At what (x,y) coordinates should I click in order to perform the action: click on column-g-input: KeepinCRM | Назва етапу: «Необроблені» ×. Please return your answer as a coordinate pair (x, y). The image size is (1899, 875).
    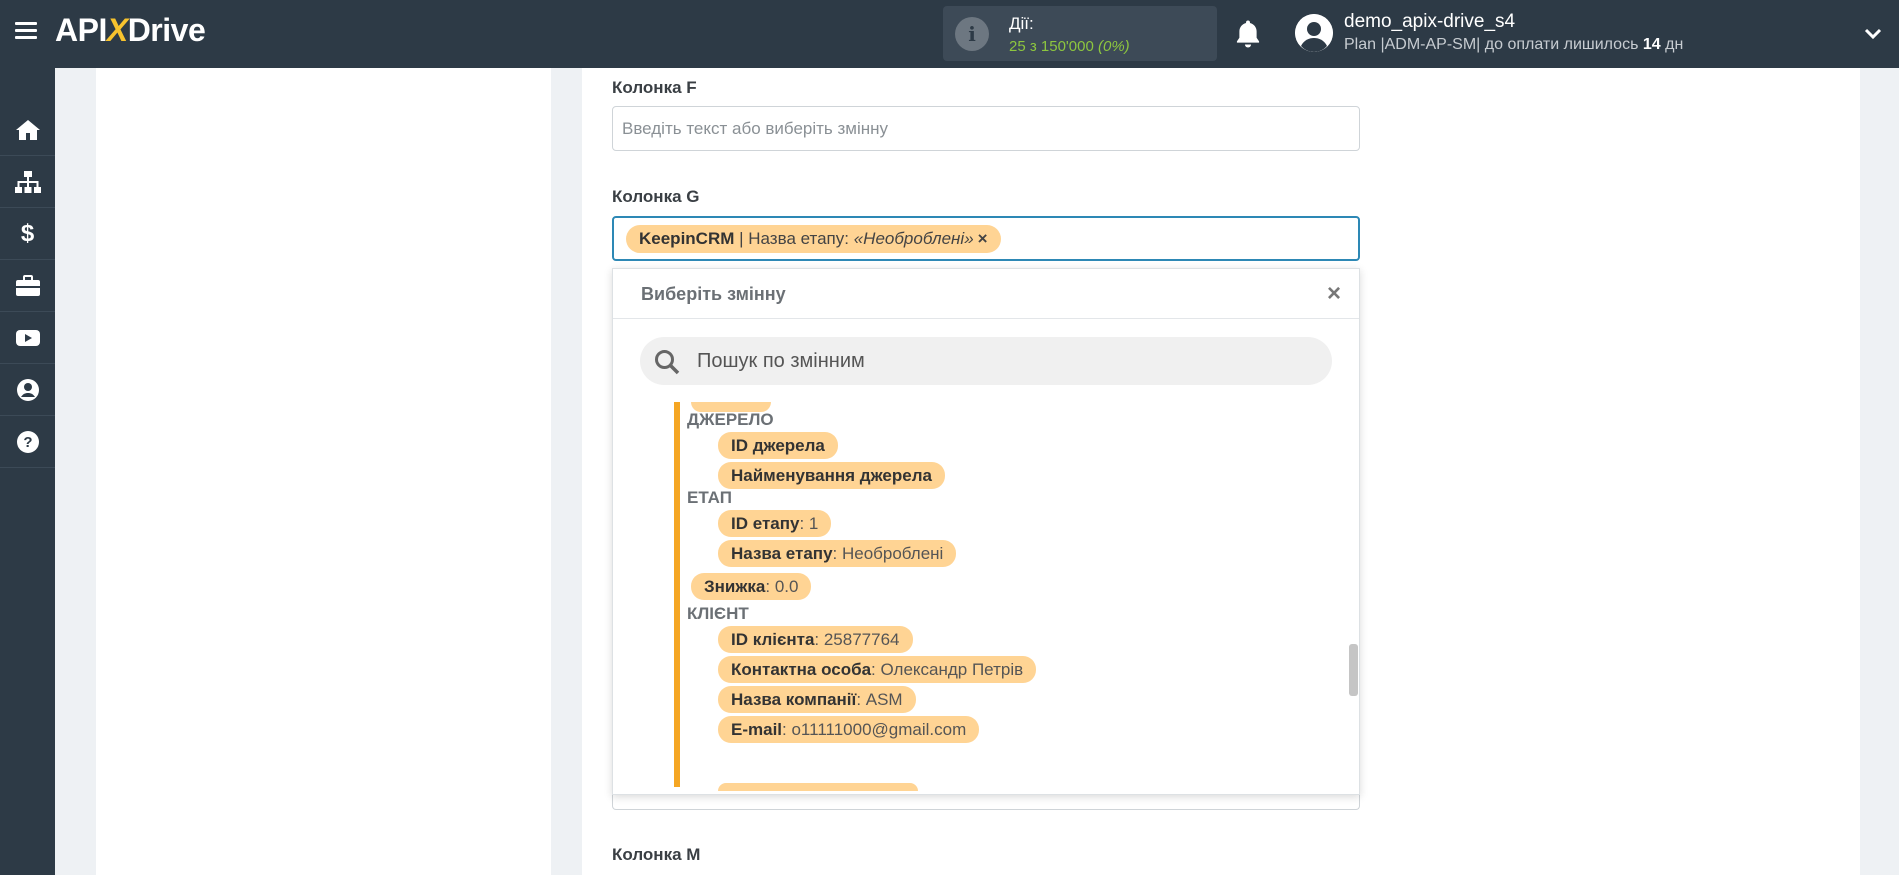
    Looking at the image, I should click on (986, 238).